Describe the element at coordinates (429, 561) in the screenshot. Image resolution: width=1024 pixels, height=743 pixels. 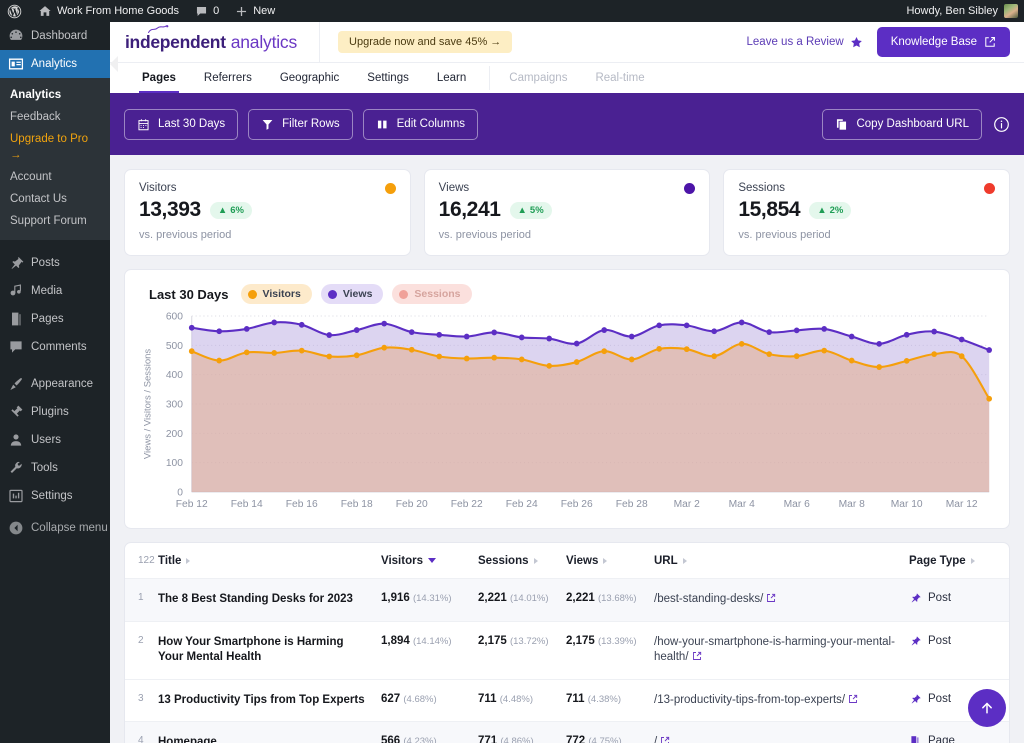
I see `column-header-visitors: Visitors` at that location.